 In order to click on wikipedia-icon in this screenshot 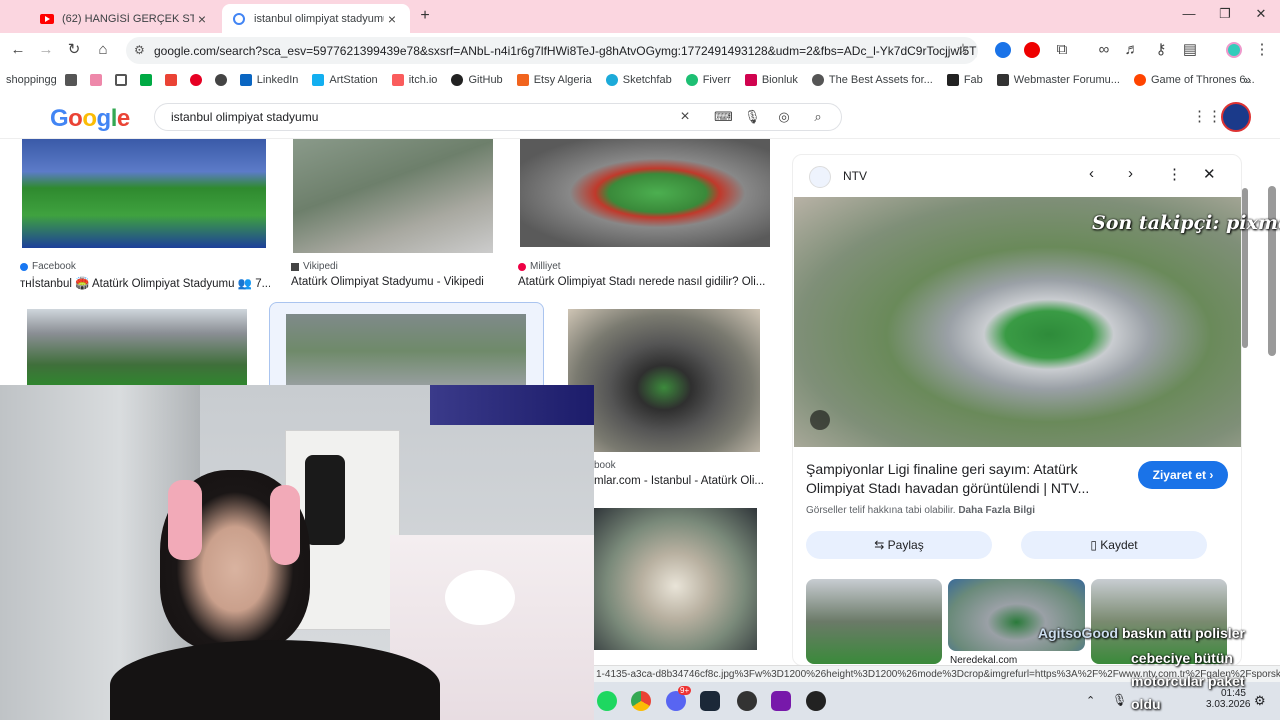, I will do `click(295, 266)`.